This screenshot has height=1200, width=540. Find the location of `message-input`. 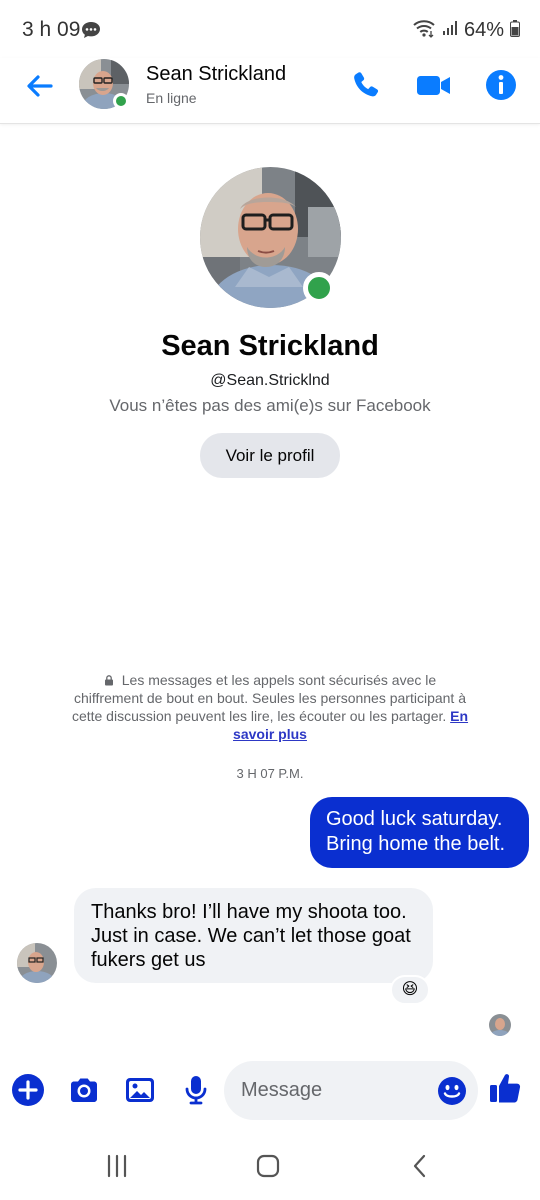

message-input is located at coordinates (336, 1090).